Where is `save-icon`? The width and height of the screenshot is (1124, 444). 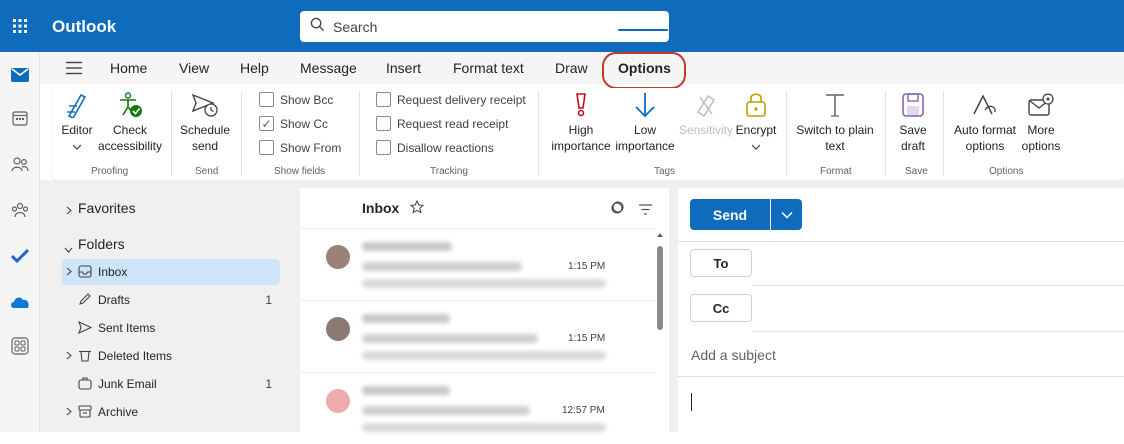 save-icon is located at coordinates (913, 107).